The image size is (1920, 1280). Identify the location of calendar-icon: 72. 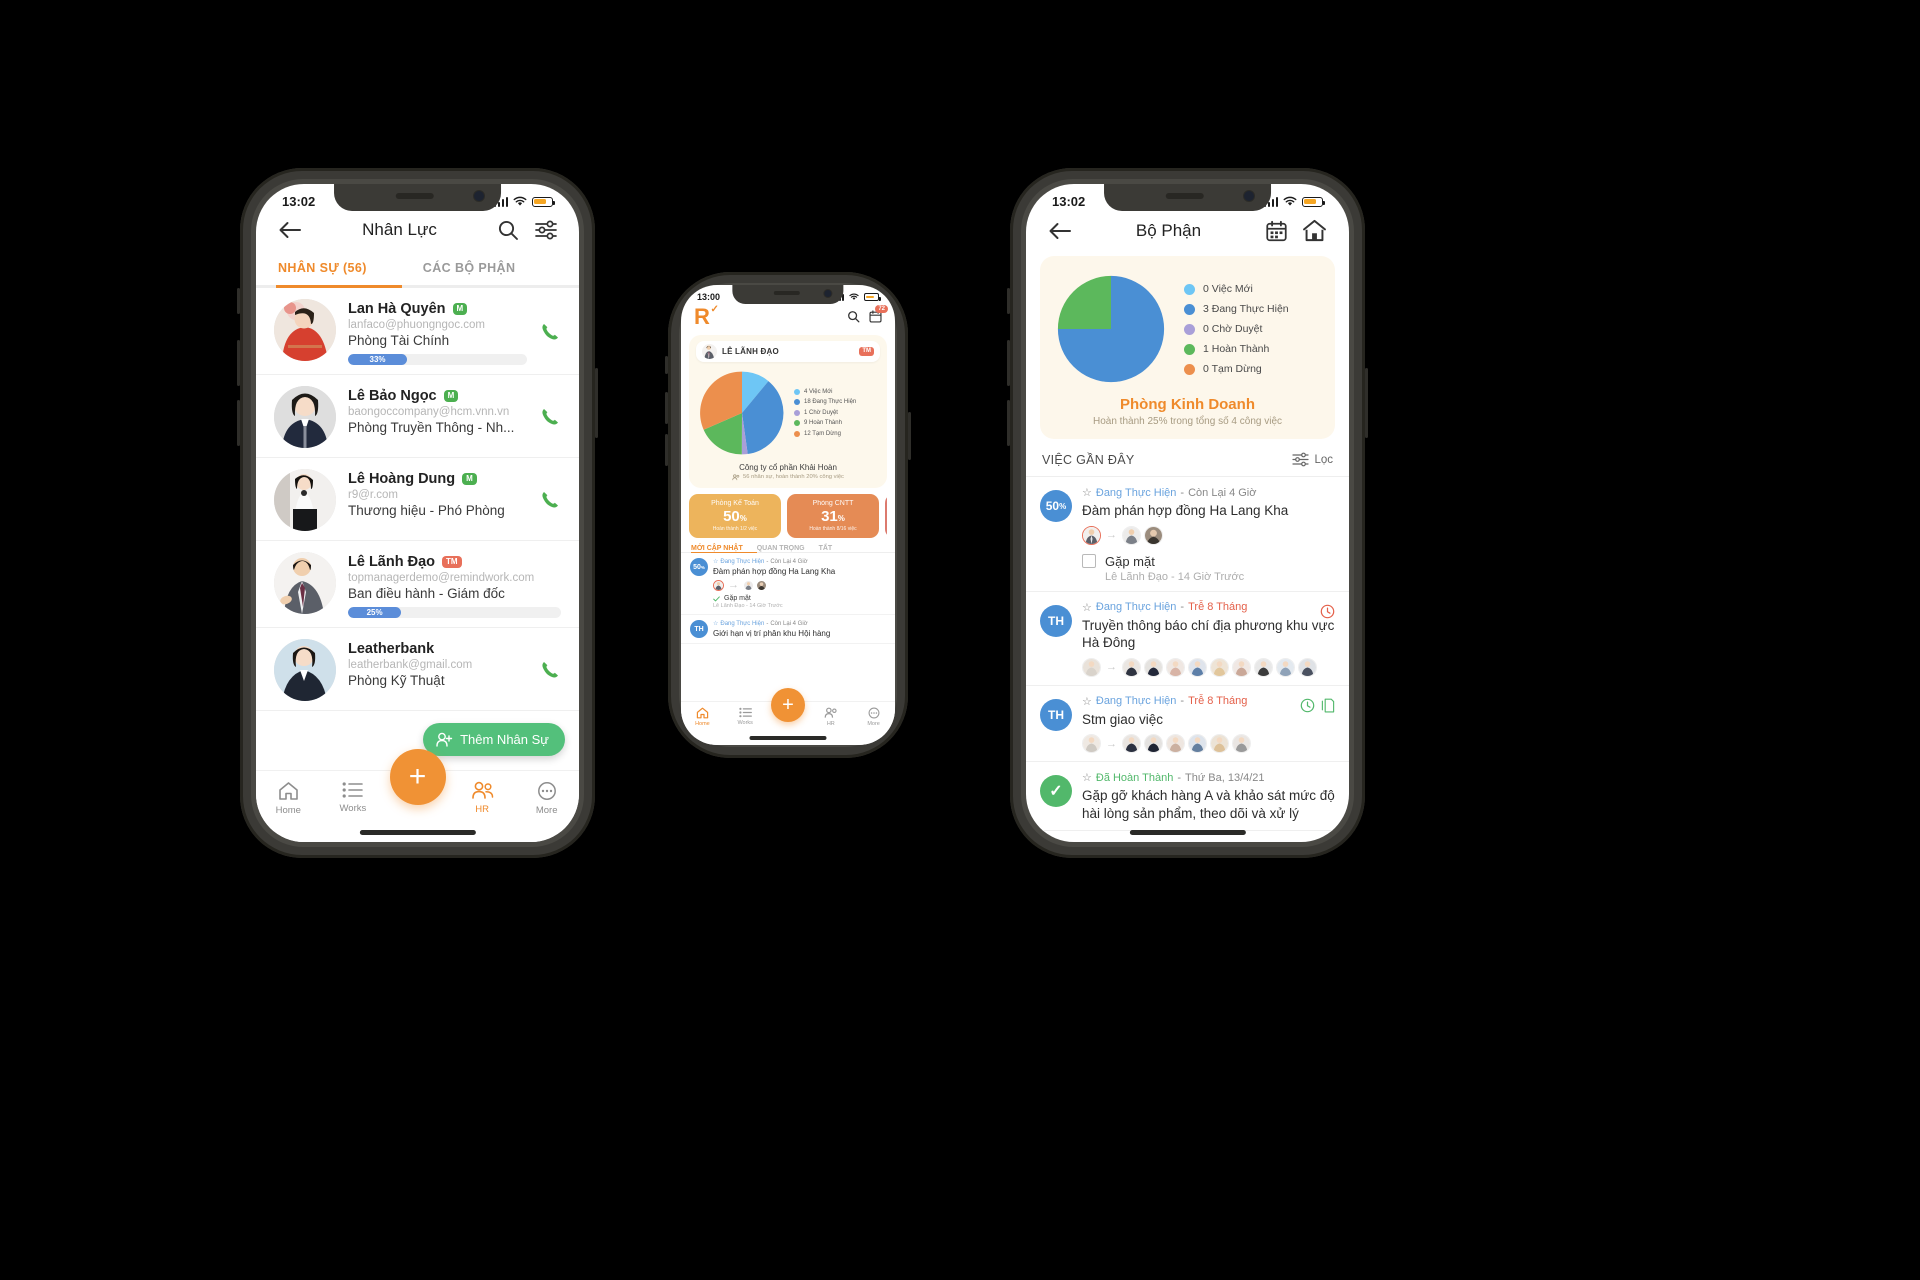
(878, 314).